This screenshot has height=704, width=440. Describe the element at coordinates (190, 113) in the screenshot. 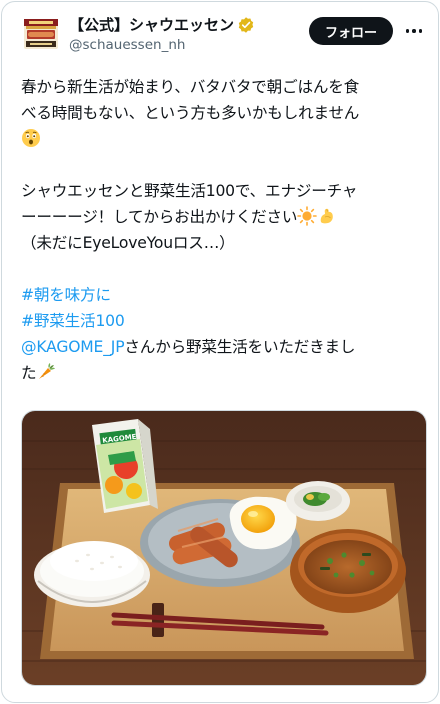

I see `tweet-line-2: べる時間もない、という方も多いかもしれません` at that location.